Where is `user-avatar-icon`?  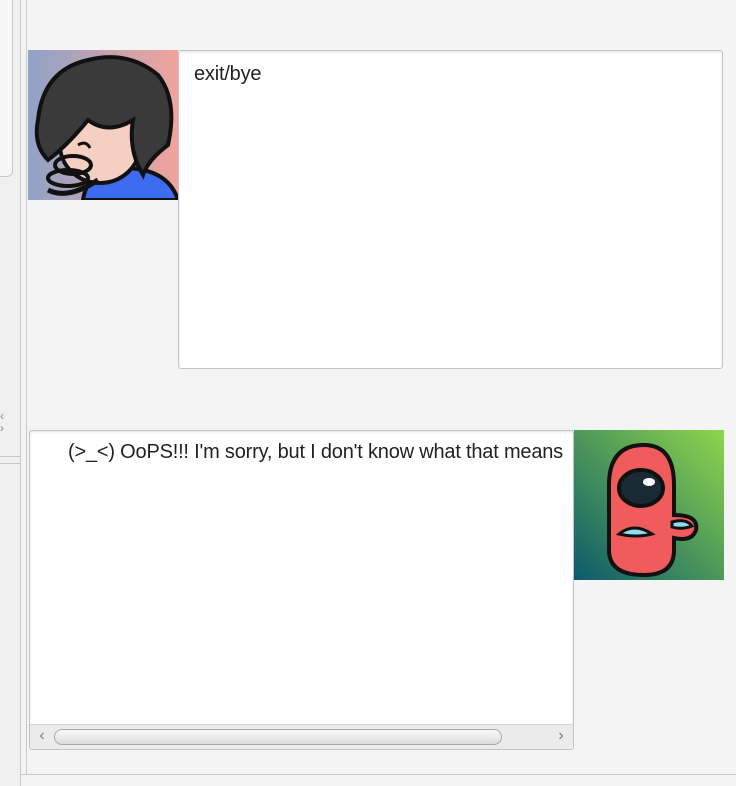
user-avatar-icon is located at coordinates (103, 125).